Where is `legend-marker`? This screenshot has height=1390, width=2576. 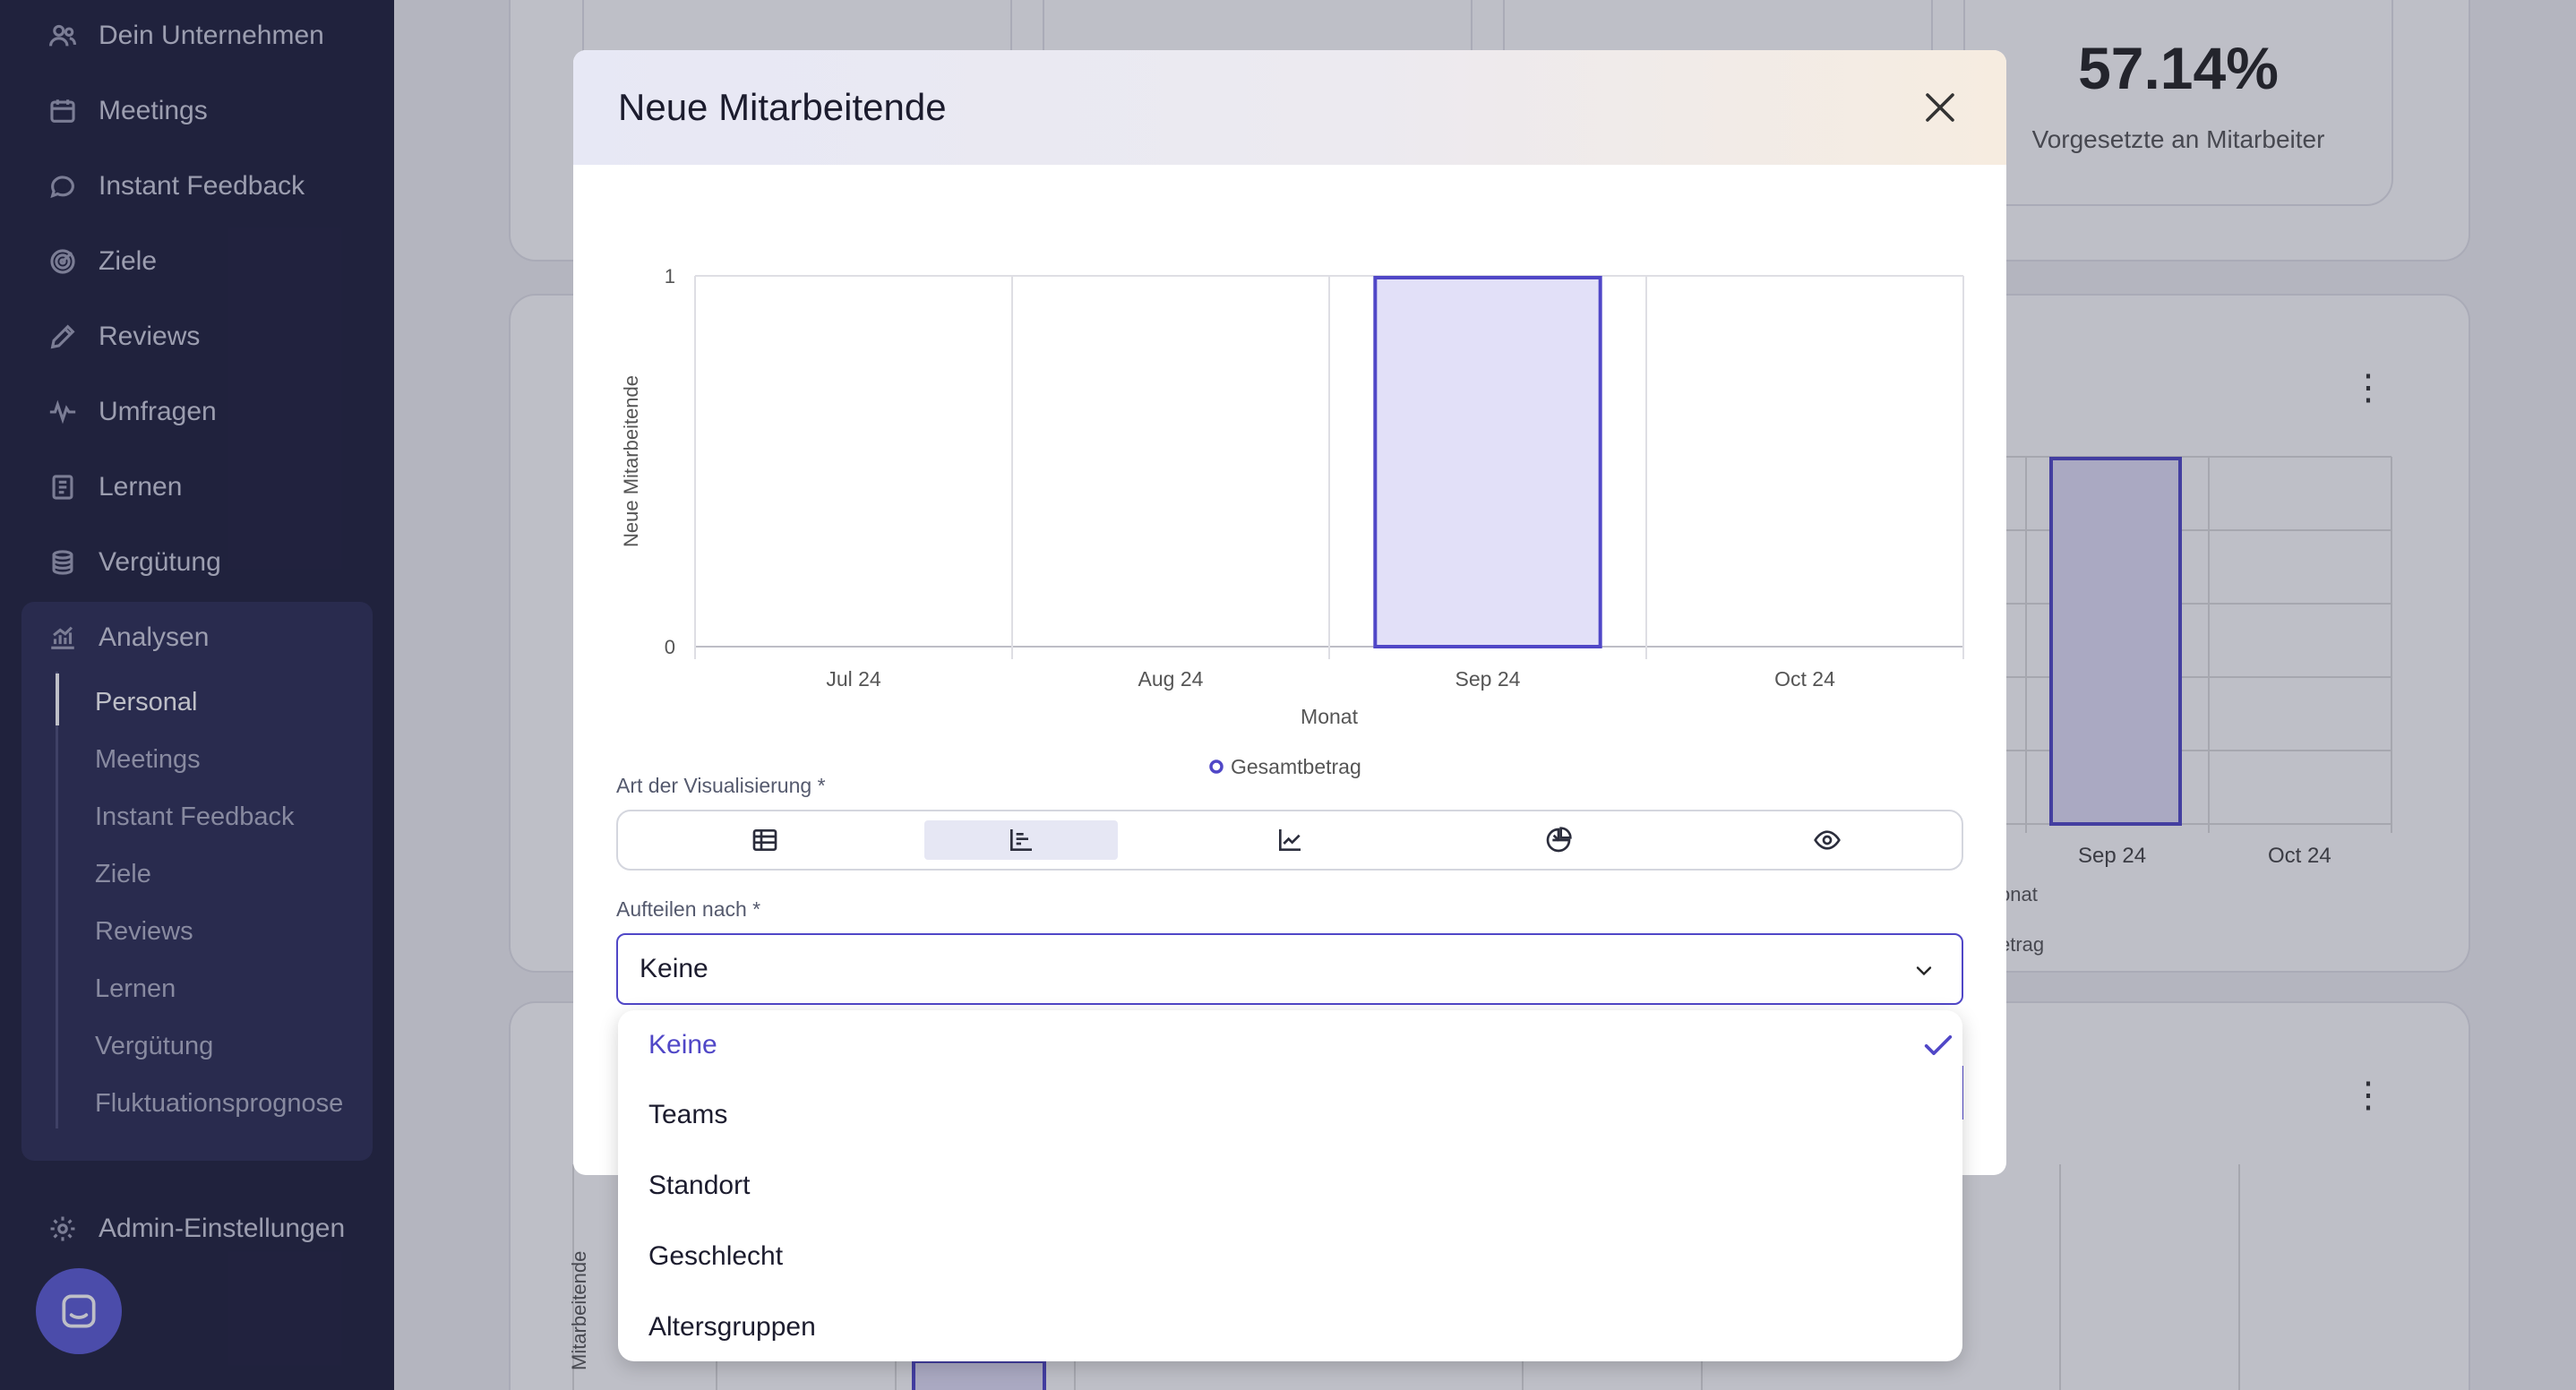 legend-marker is located at coordinates (1216, 767).